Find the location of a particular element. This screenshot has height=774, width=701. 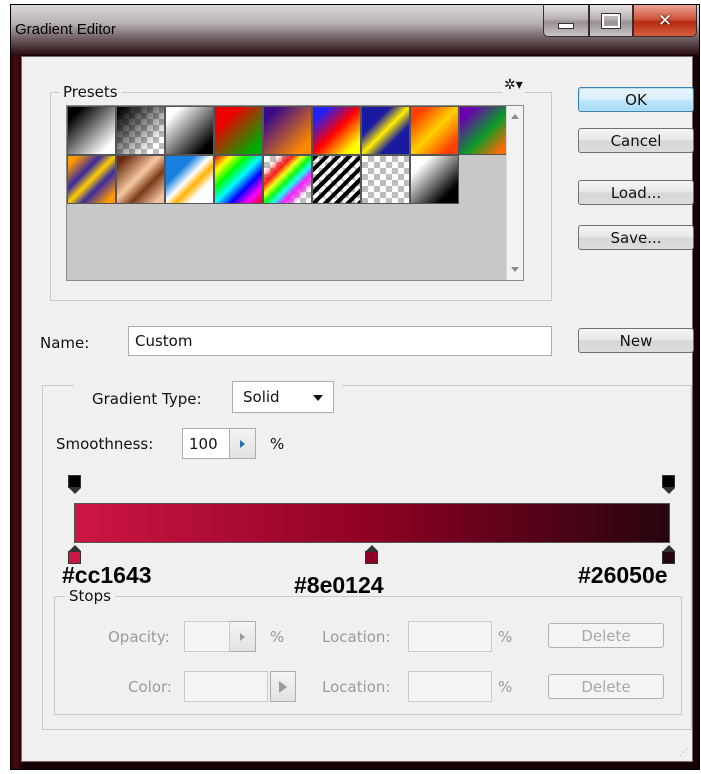

minimize-button is located at coordinates (566, 21).